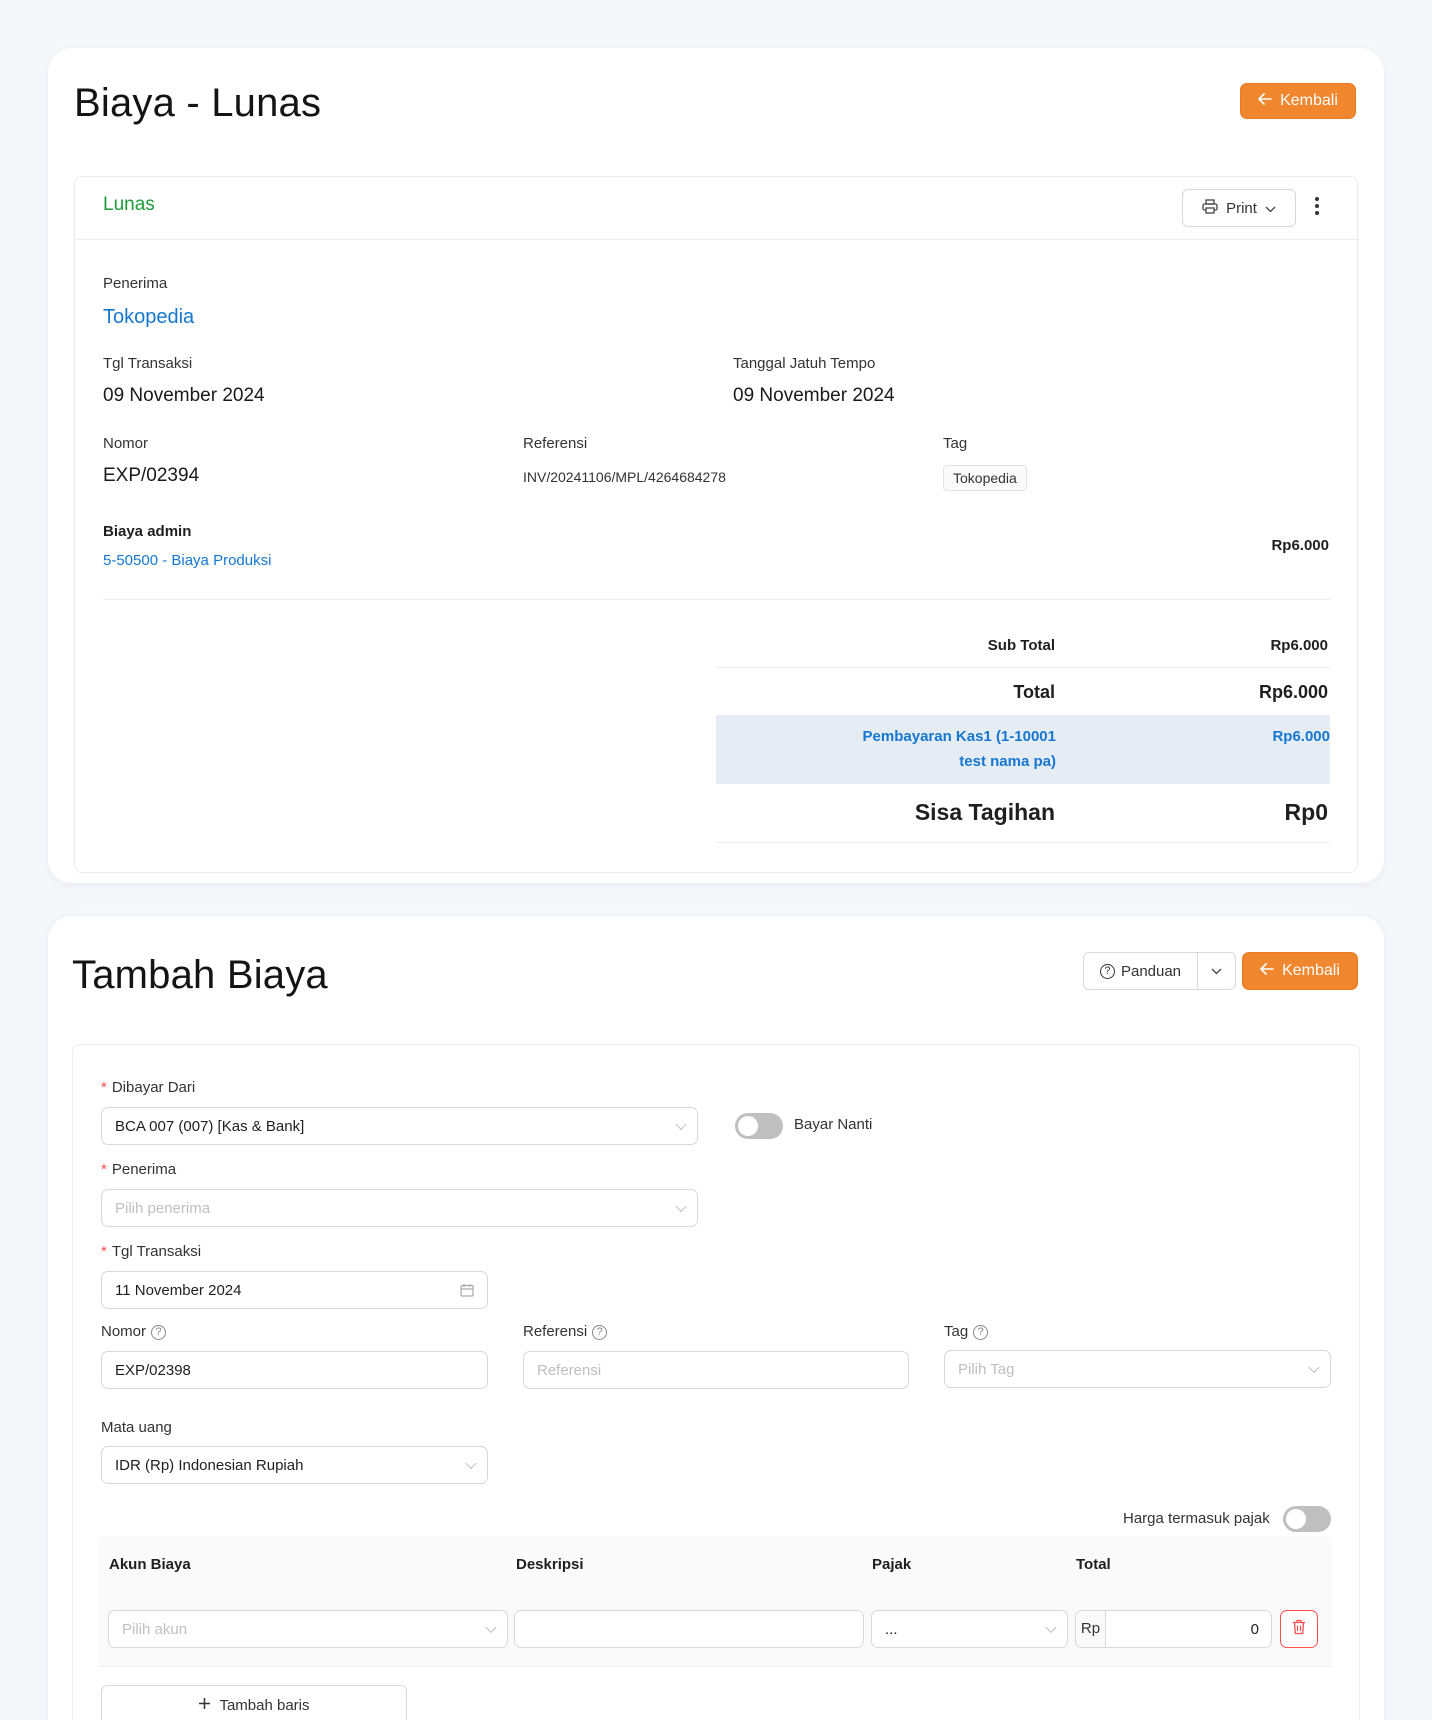 The width and height of the screenshot is (1432, 1720). Describe the element at coordinates (294, 1370) in the screenshot. I see `number-input: EXP/02398` at that location.